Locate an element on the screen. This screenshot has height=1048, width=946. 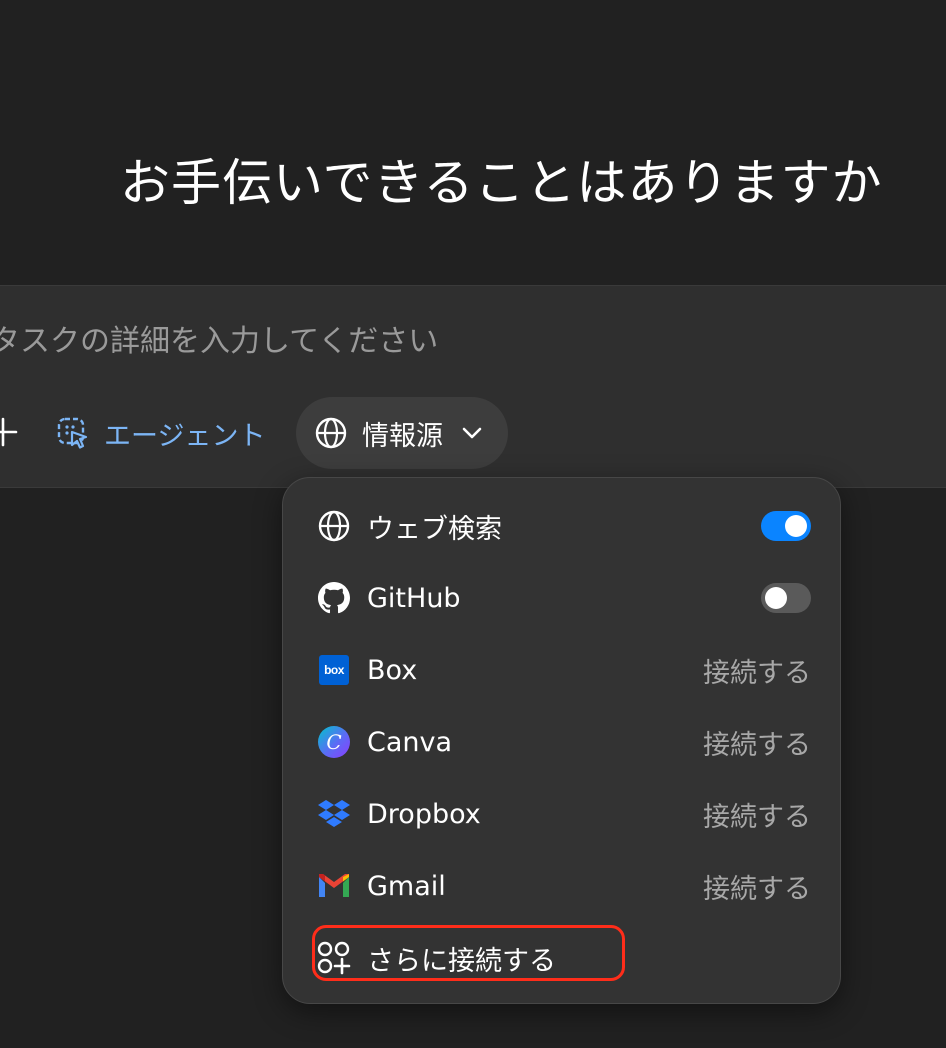
menu-item-label: Dropbox is located at coordinates (424, 814).